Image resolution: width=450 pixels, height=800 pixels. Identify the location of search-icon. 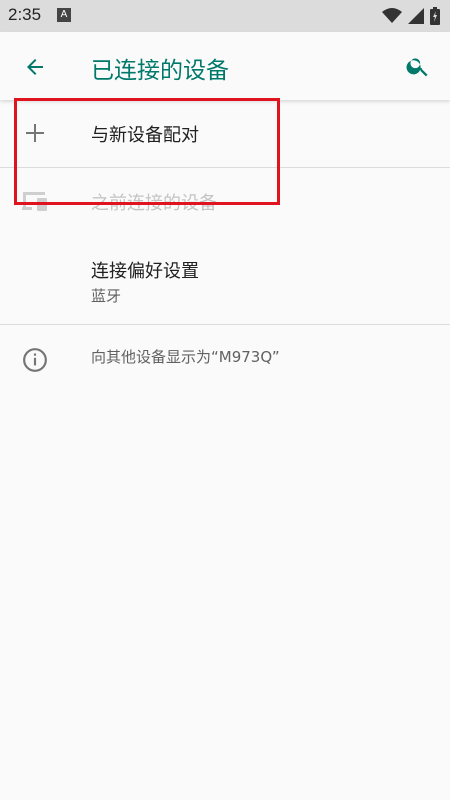
(417, 67).